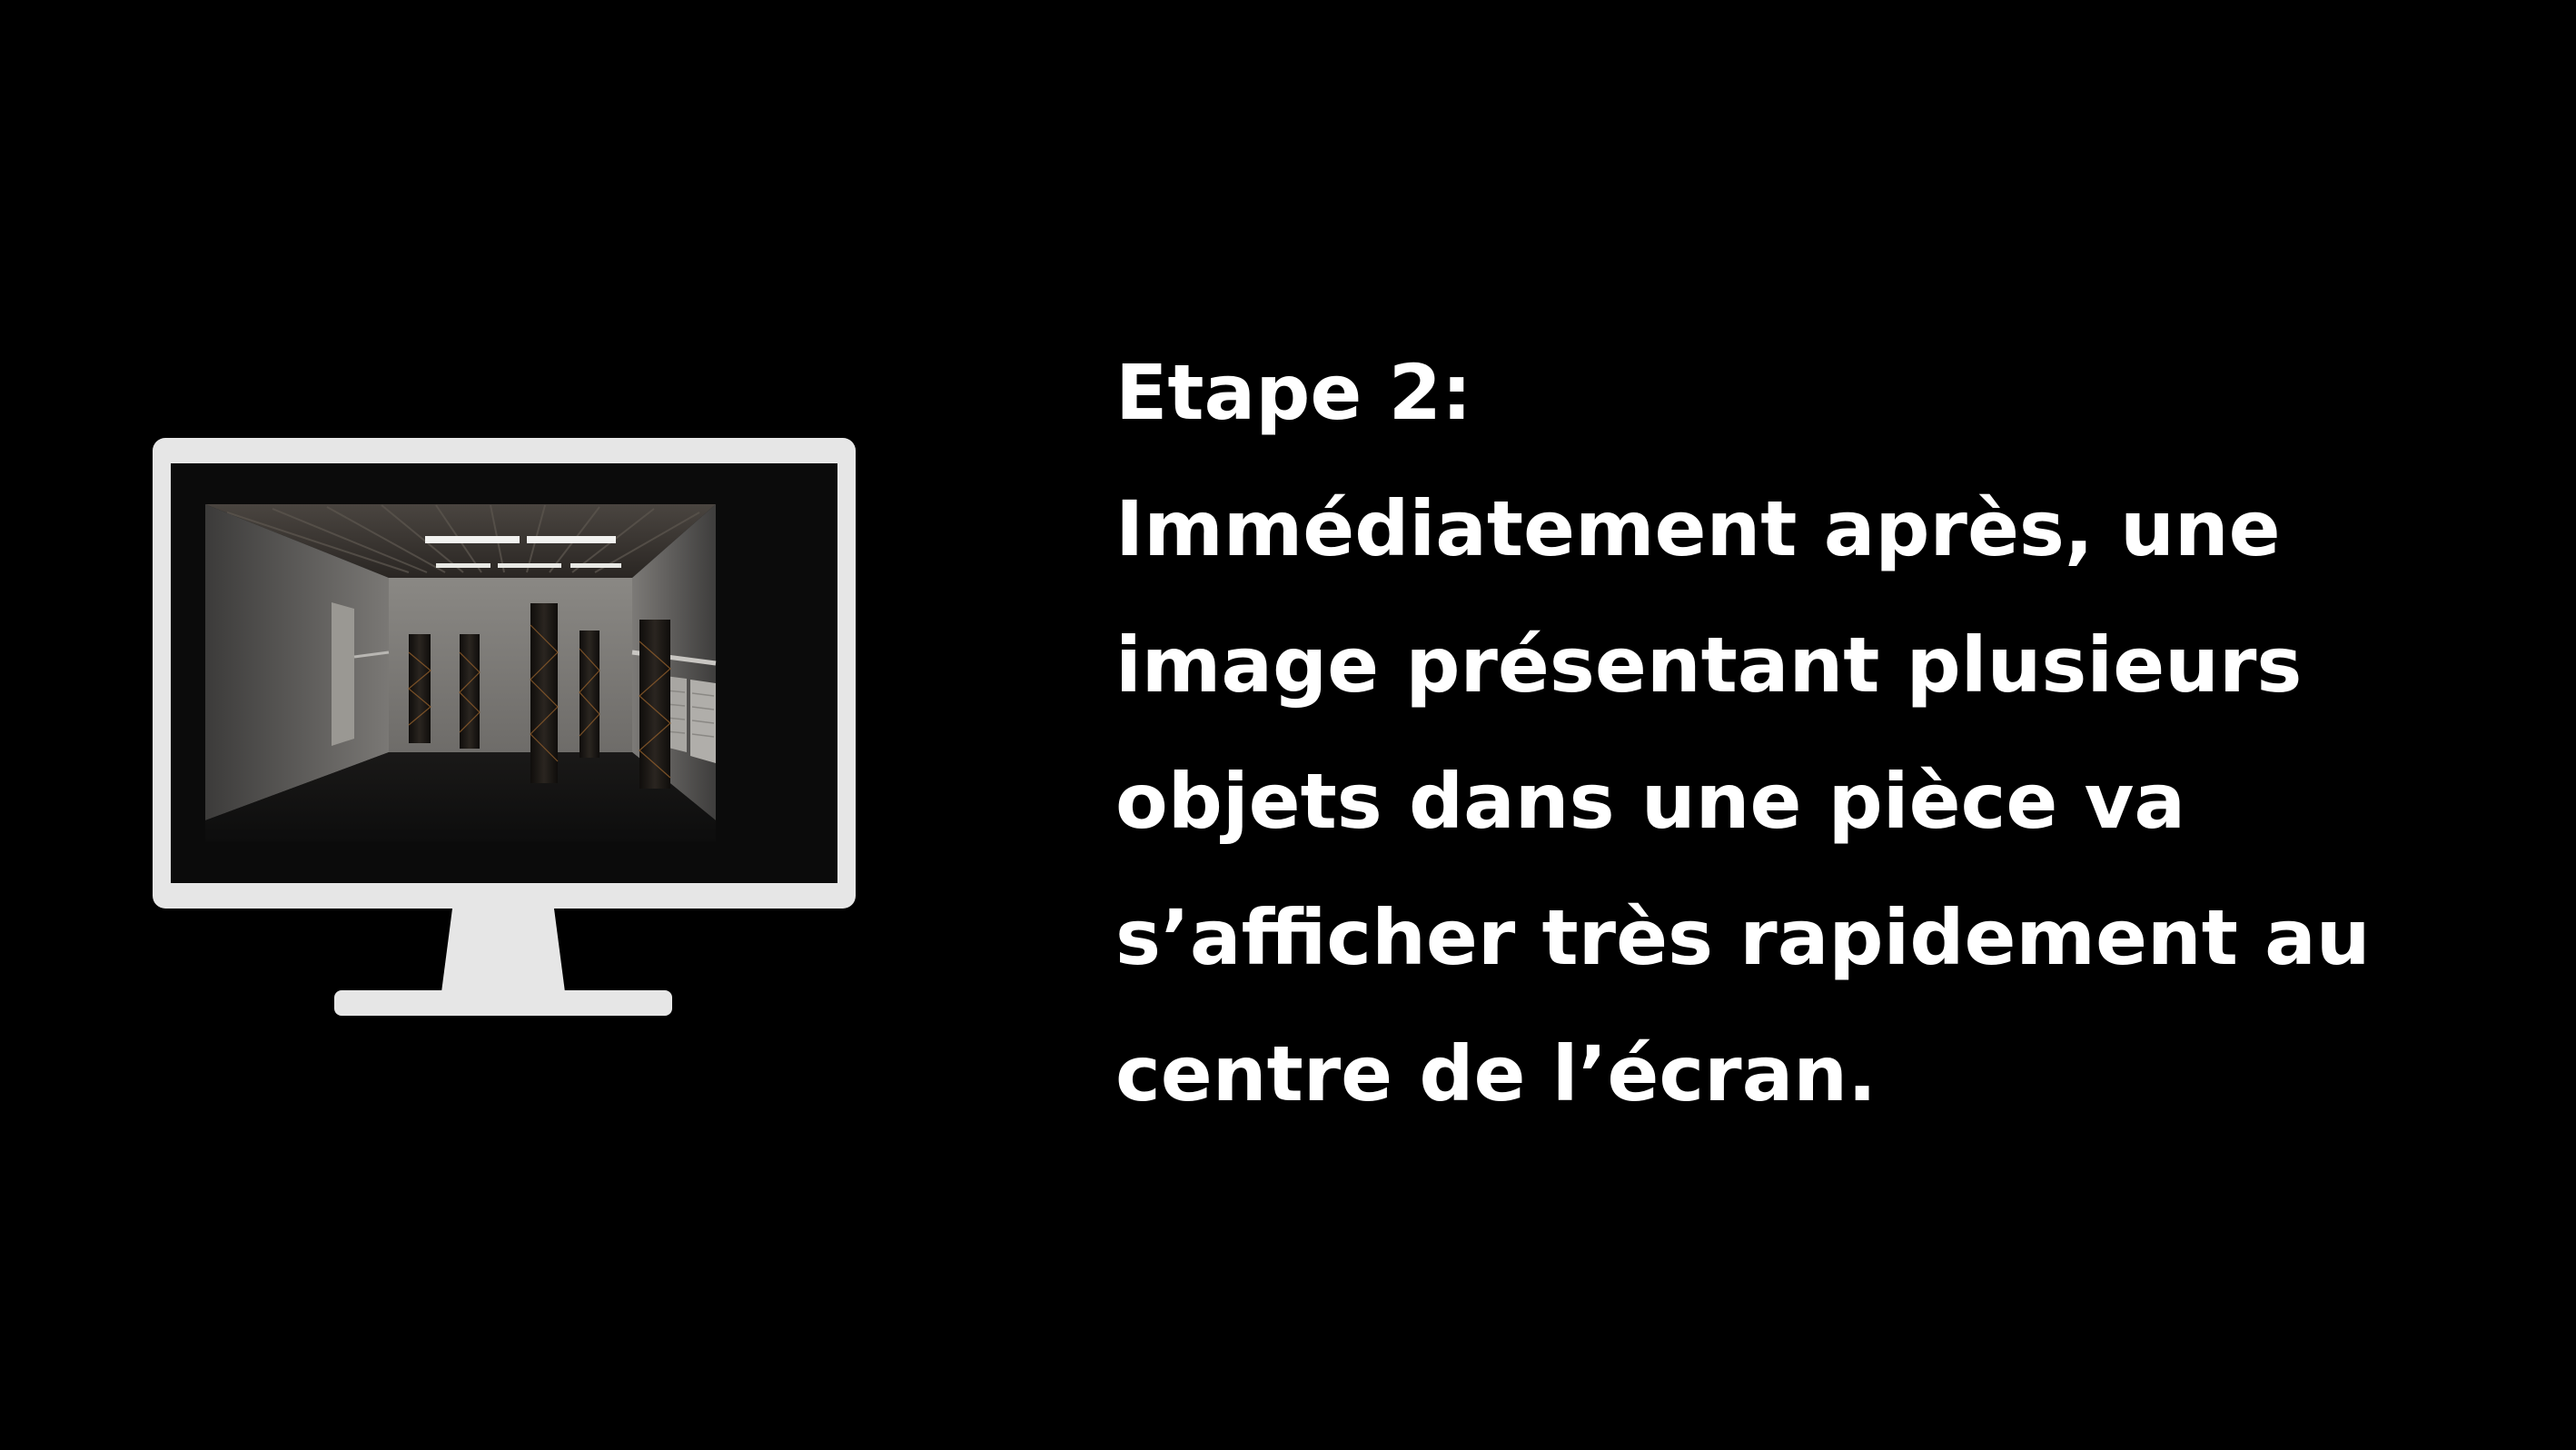 This screenshot has width=2576, height=1450. I want to click on body-line-1: Immédiatement après, une, so click(1698, 528).